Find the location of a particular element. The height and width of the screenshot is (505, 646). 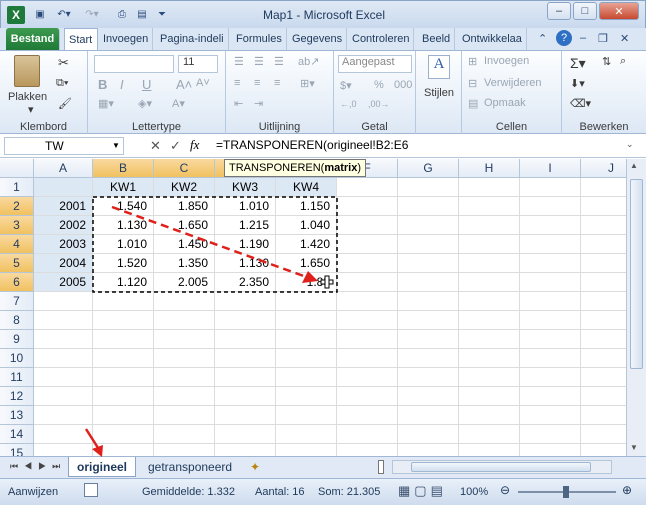

group-styles: A Stijlen is located at coordinates (439, 93).